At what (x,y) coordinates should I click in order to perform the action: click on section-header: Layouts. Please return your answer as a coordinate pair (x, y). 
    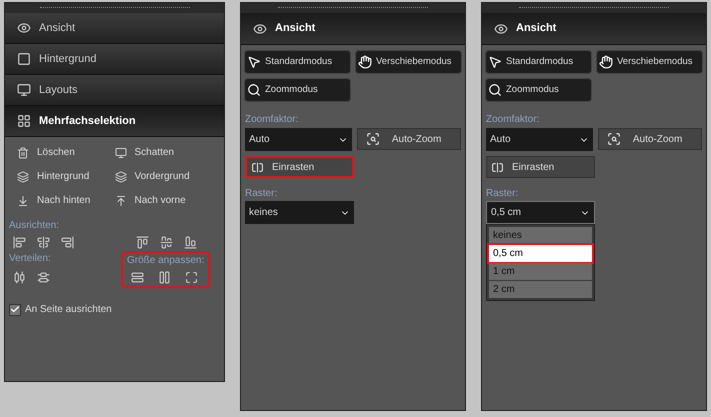
    Looking at the image, I should click on (114, 90).